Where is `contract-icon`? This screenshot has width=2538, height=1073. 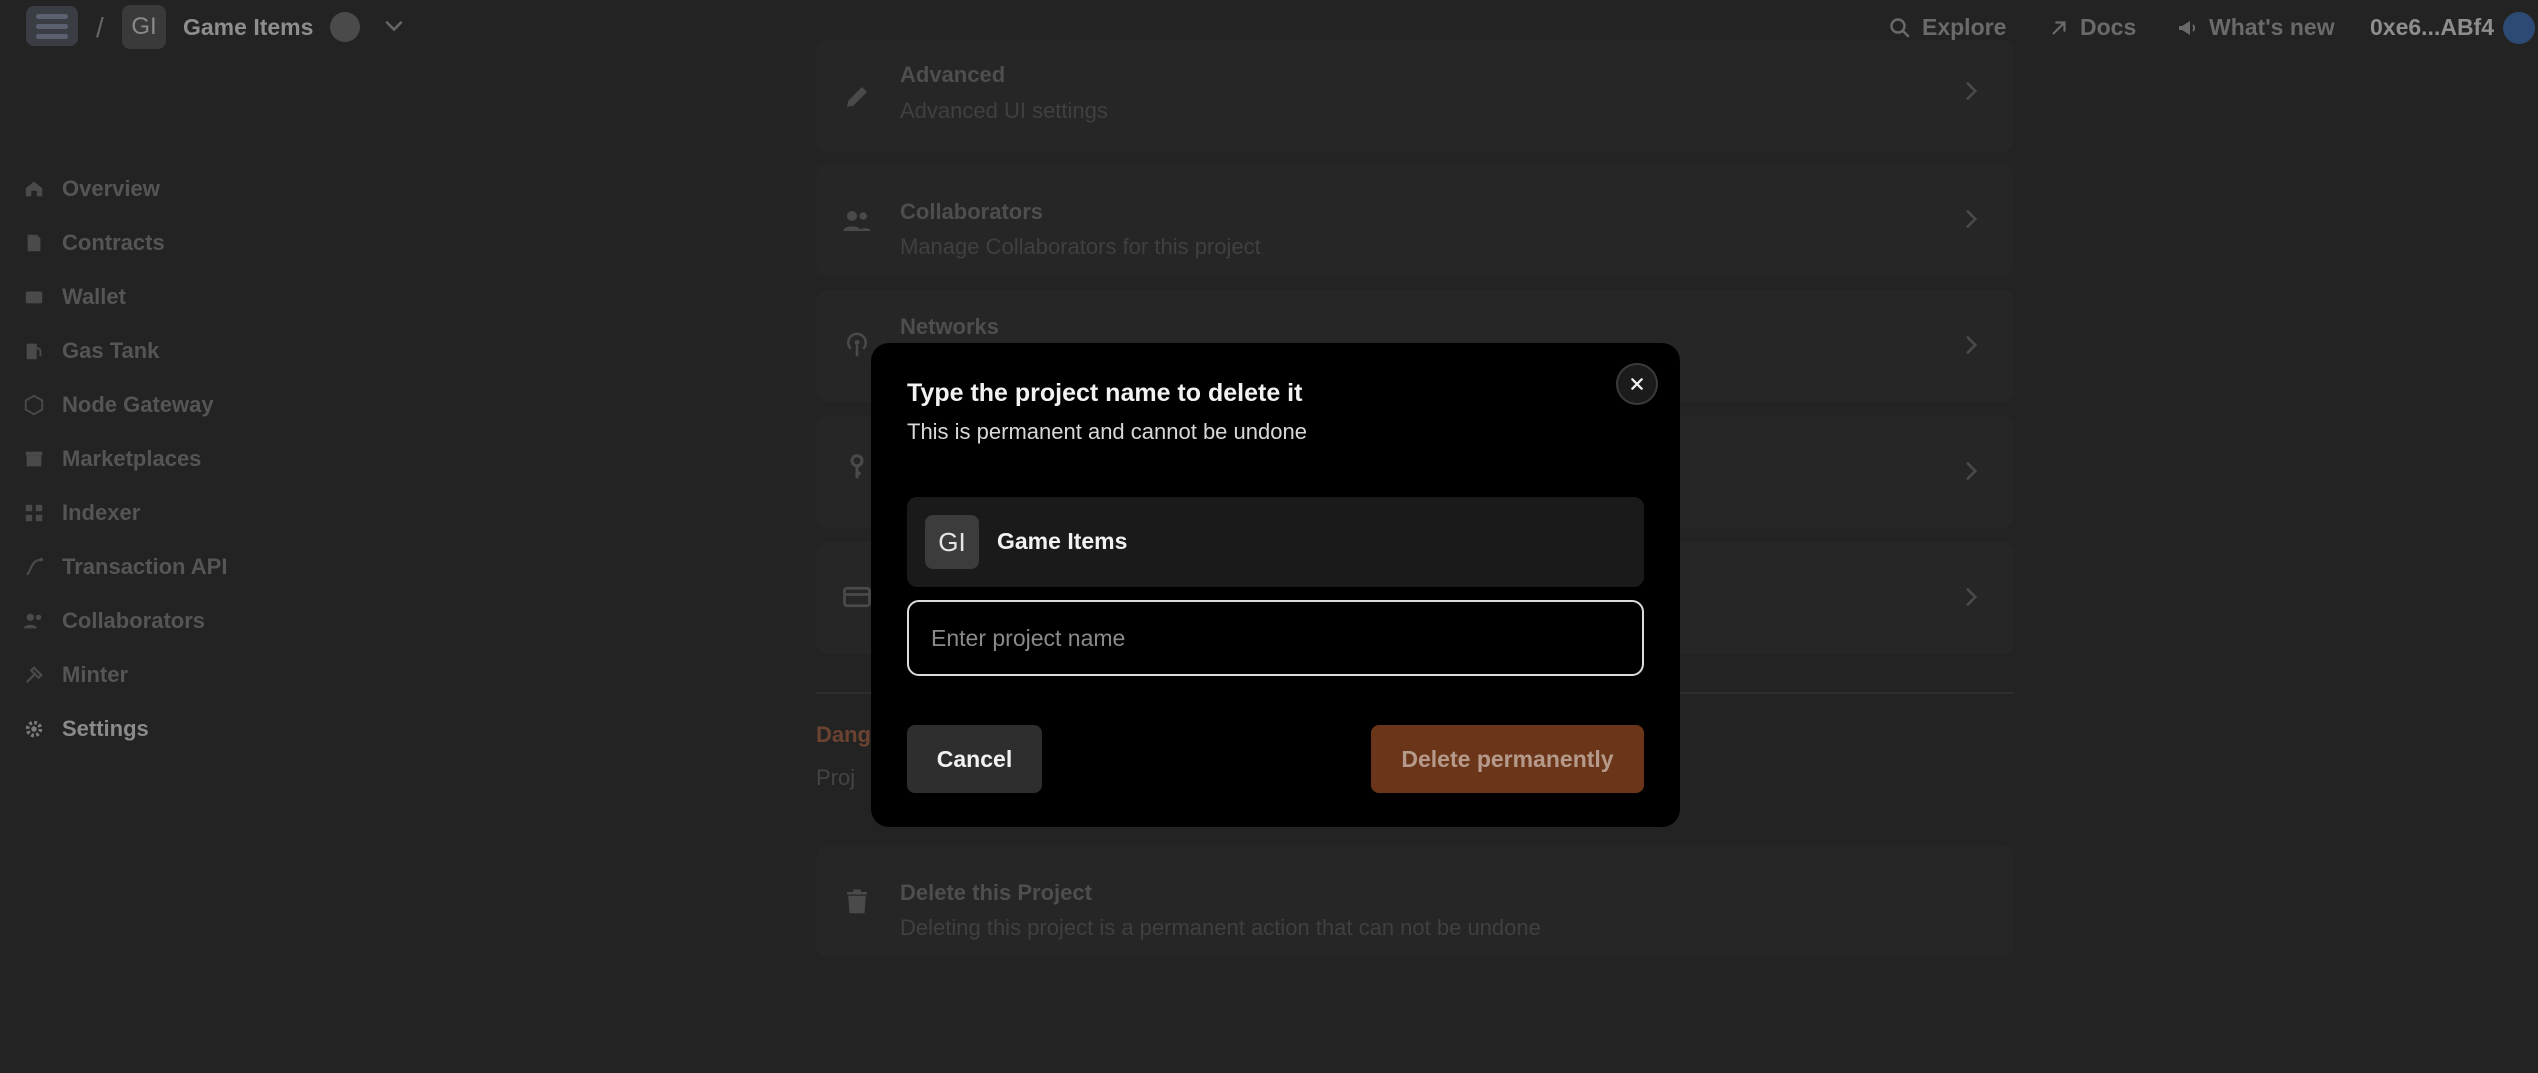
contract-icon is located at coordinates (34, 243).